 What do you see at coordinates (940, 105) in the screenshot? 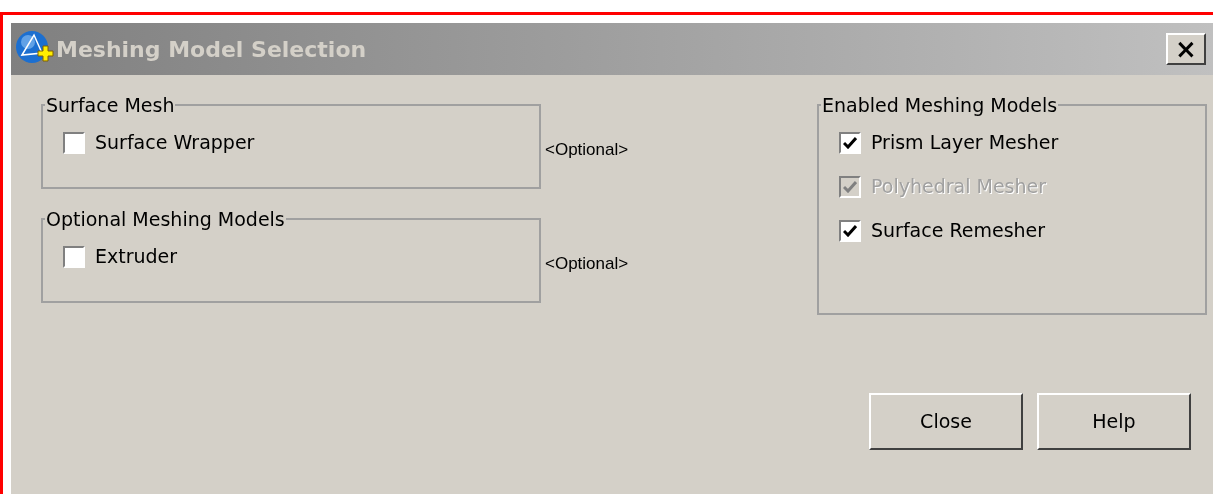
I see `group-title: Enabled Meshing Models` at bounding box center [940, 105].